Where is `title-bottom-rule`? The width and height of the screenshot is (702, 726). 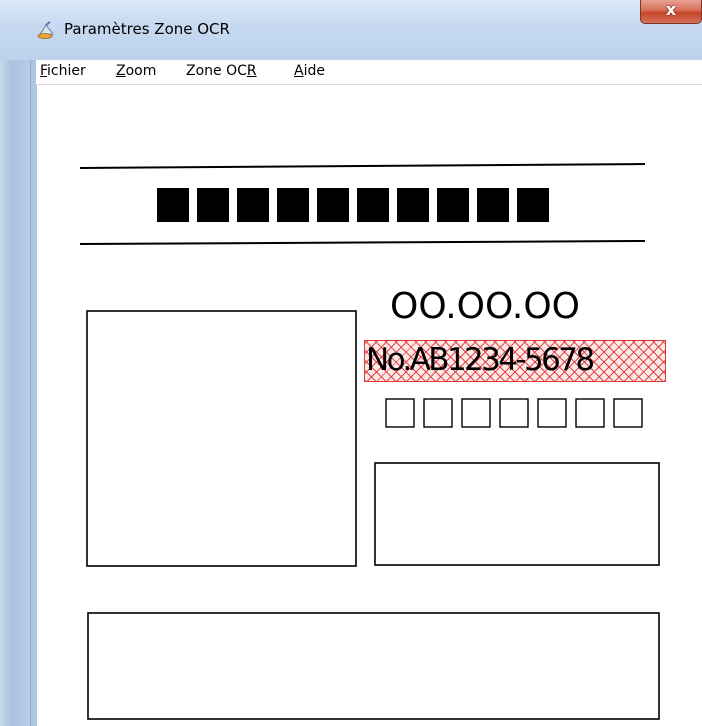
title-bottom-rule is located at coordinates (362, 242).